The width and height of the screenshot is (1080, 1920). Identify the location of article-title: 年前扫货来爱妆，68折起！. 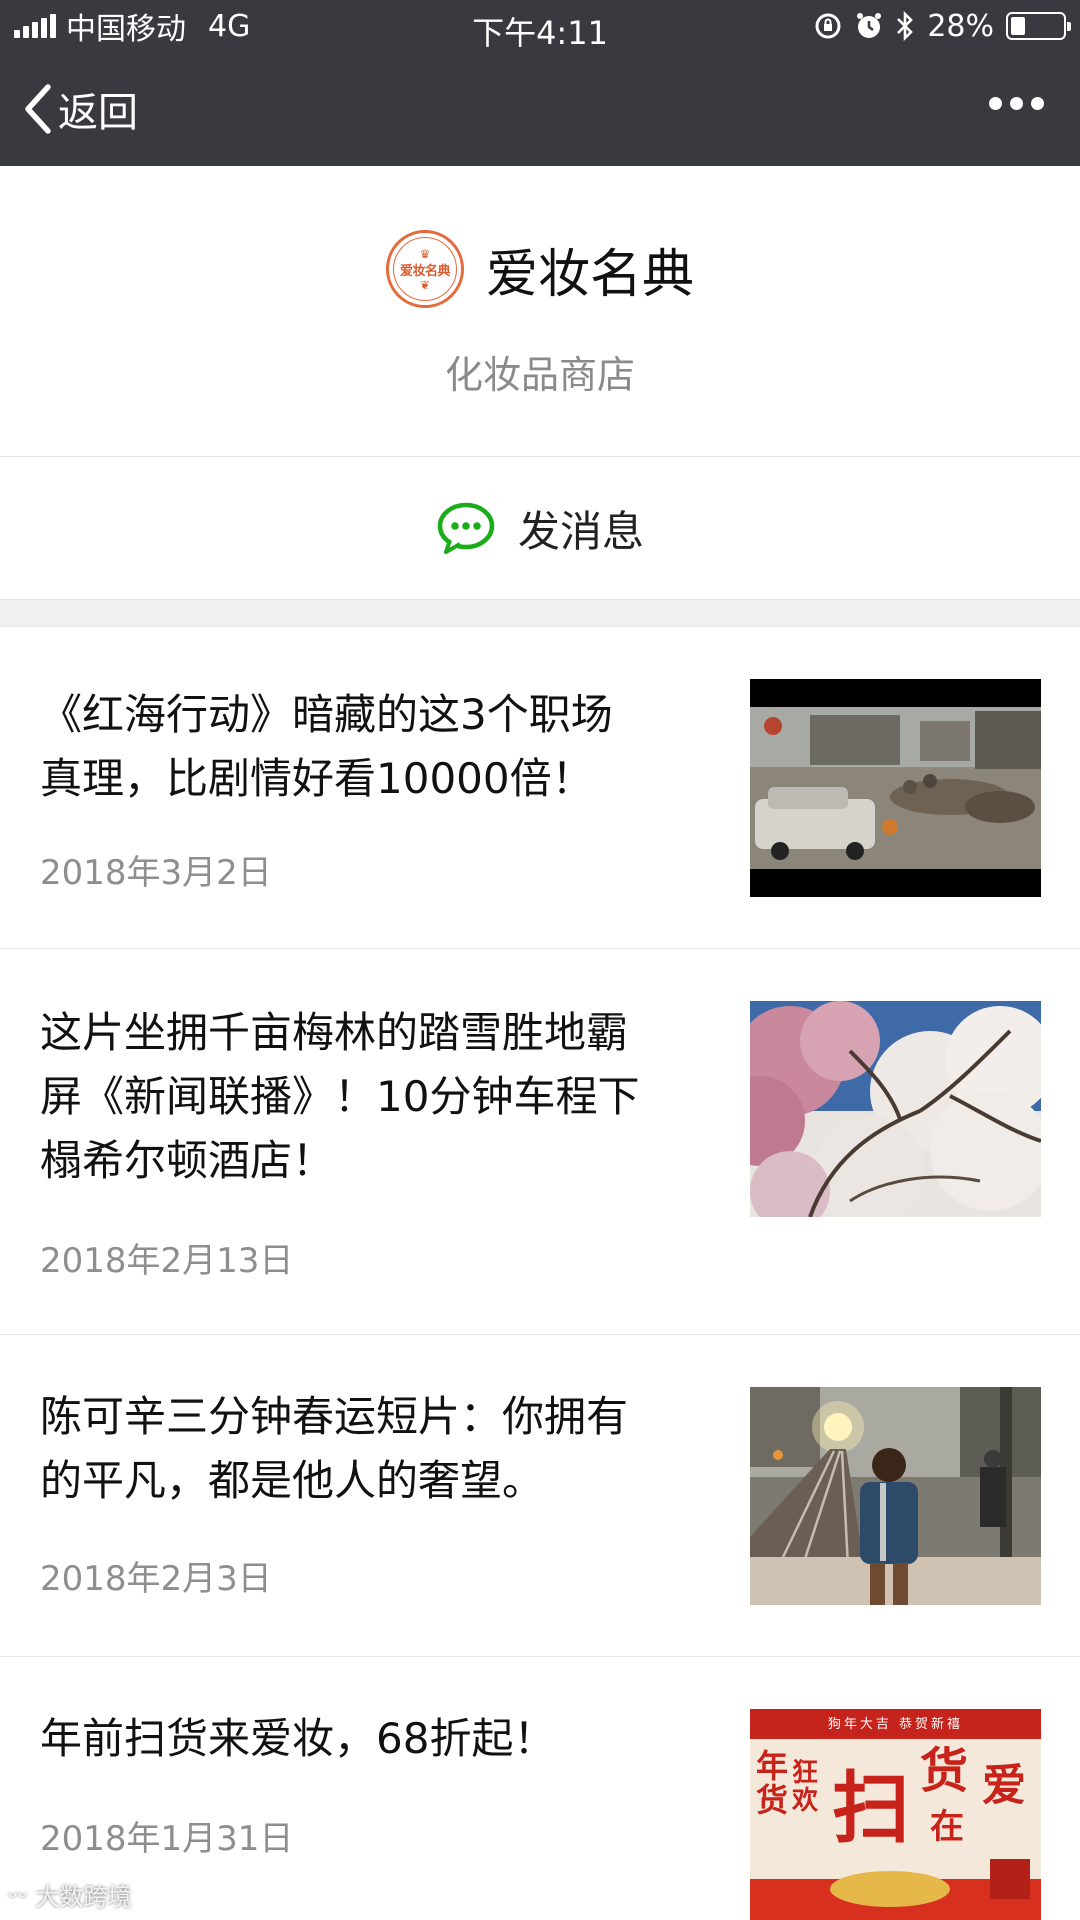
(375, 1739).